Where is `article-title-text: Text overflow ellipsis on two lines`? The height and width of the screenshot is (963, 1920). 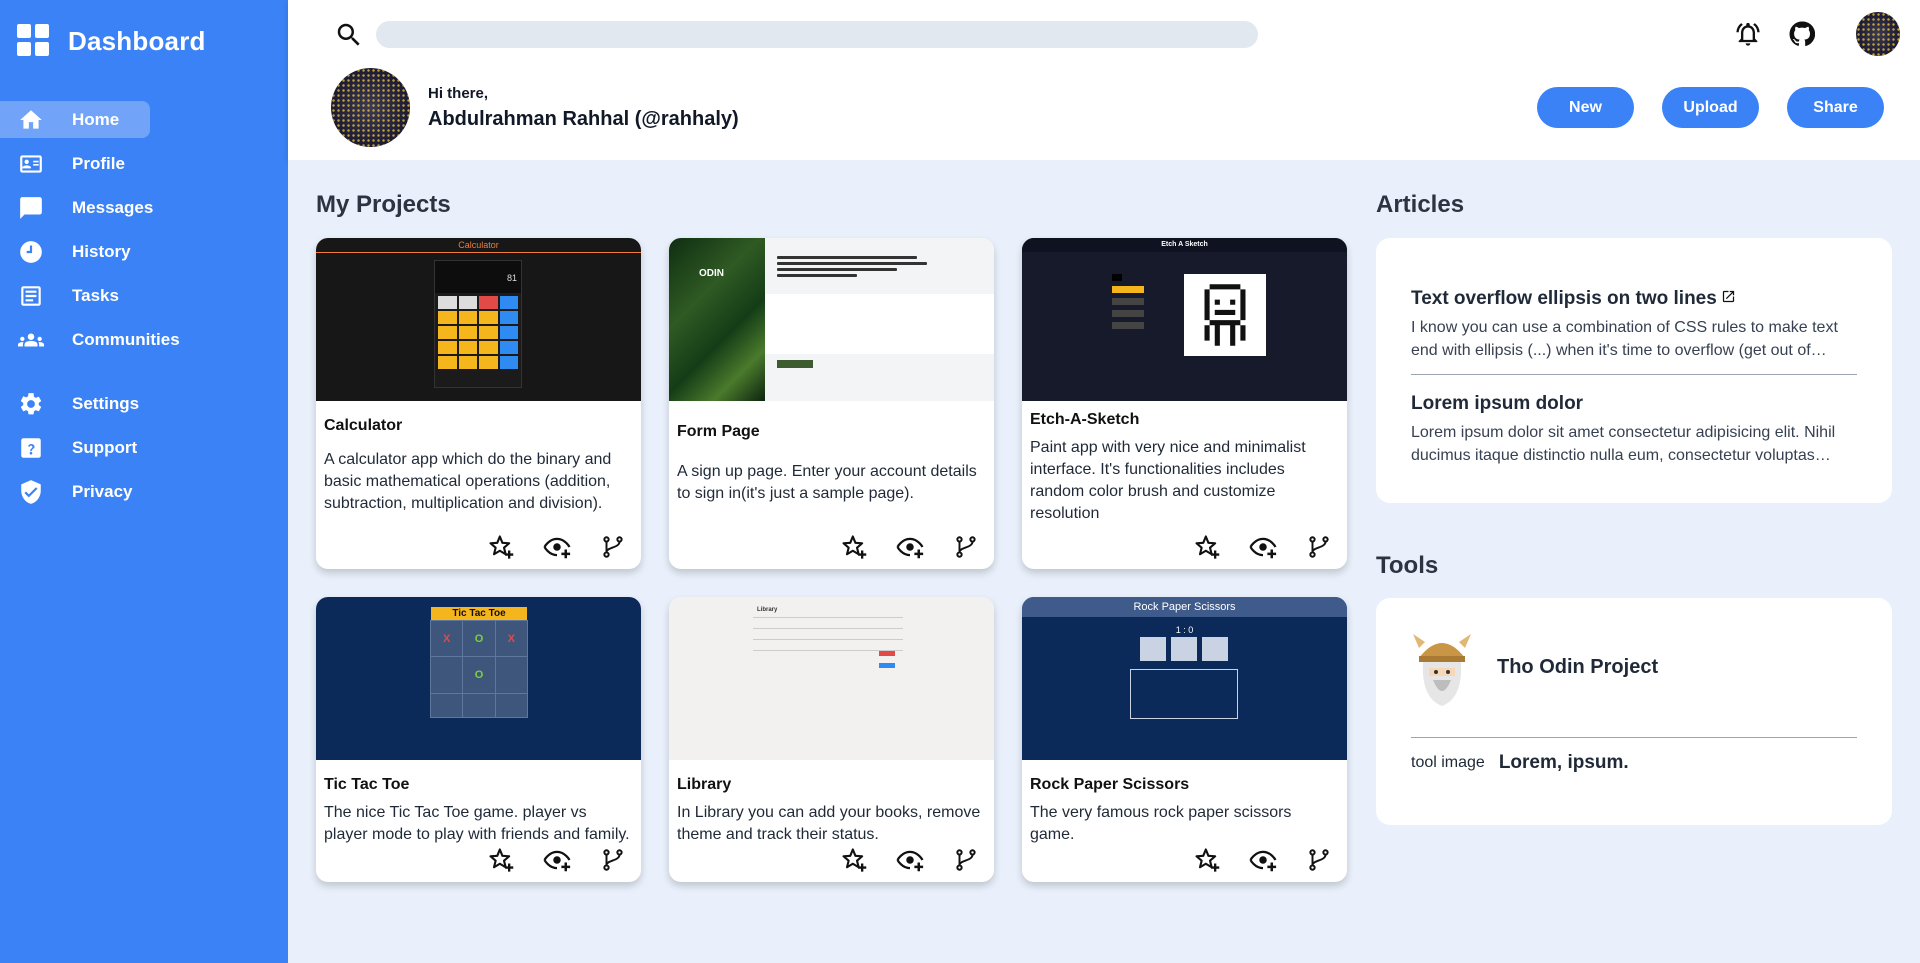
article-title-text: Text overflow ellipsis on two lines is located at coordinates (1564, 298).